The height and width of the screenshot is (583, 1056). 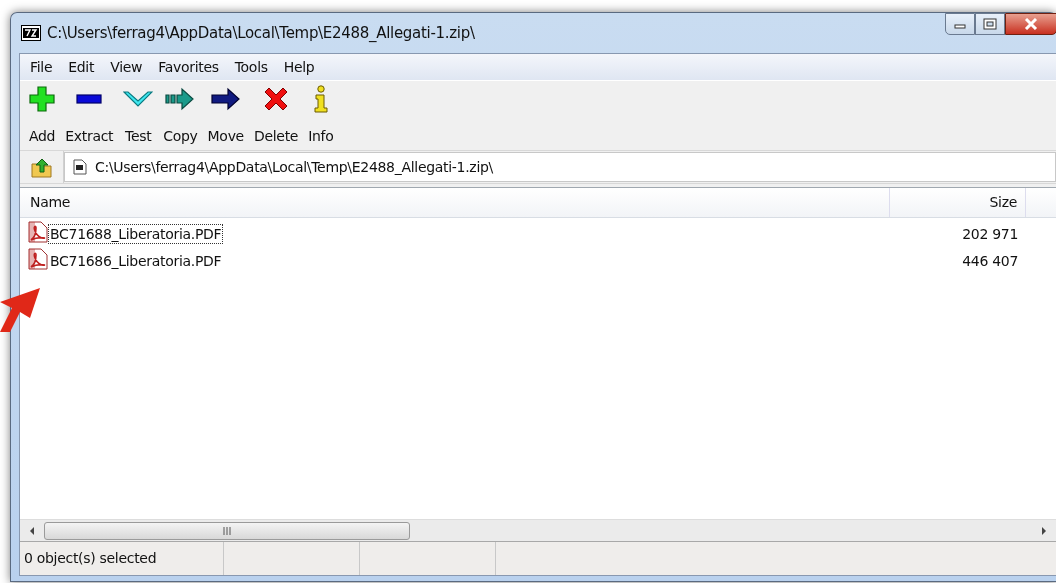 What do you see at coordinates (41, 67) in the screenshot?
I see `menu-item: File` at bounding box center [41, 67].